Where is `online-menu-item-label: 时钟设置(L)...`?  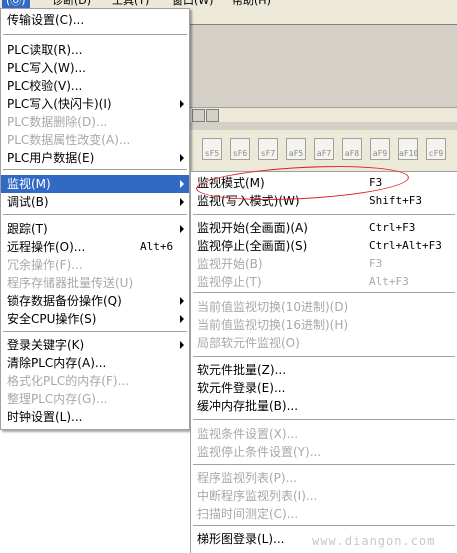 online-menu-item-label: 时钟设置(L)... is located at coordinates (45, 417).